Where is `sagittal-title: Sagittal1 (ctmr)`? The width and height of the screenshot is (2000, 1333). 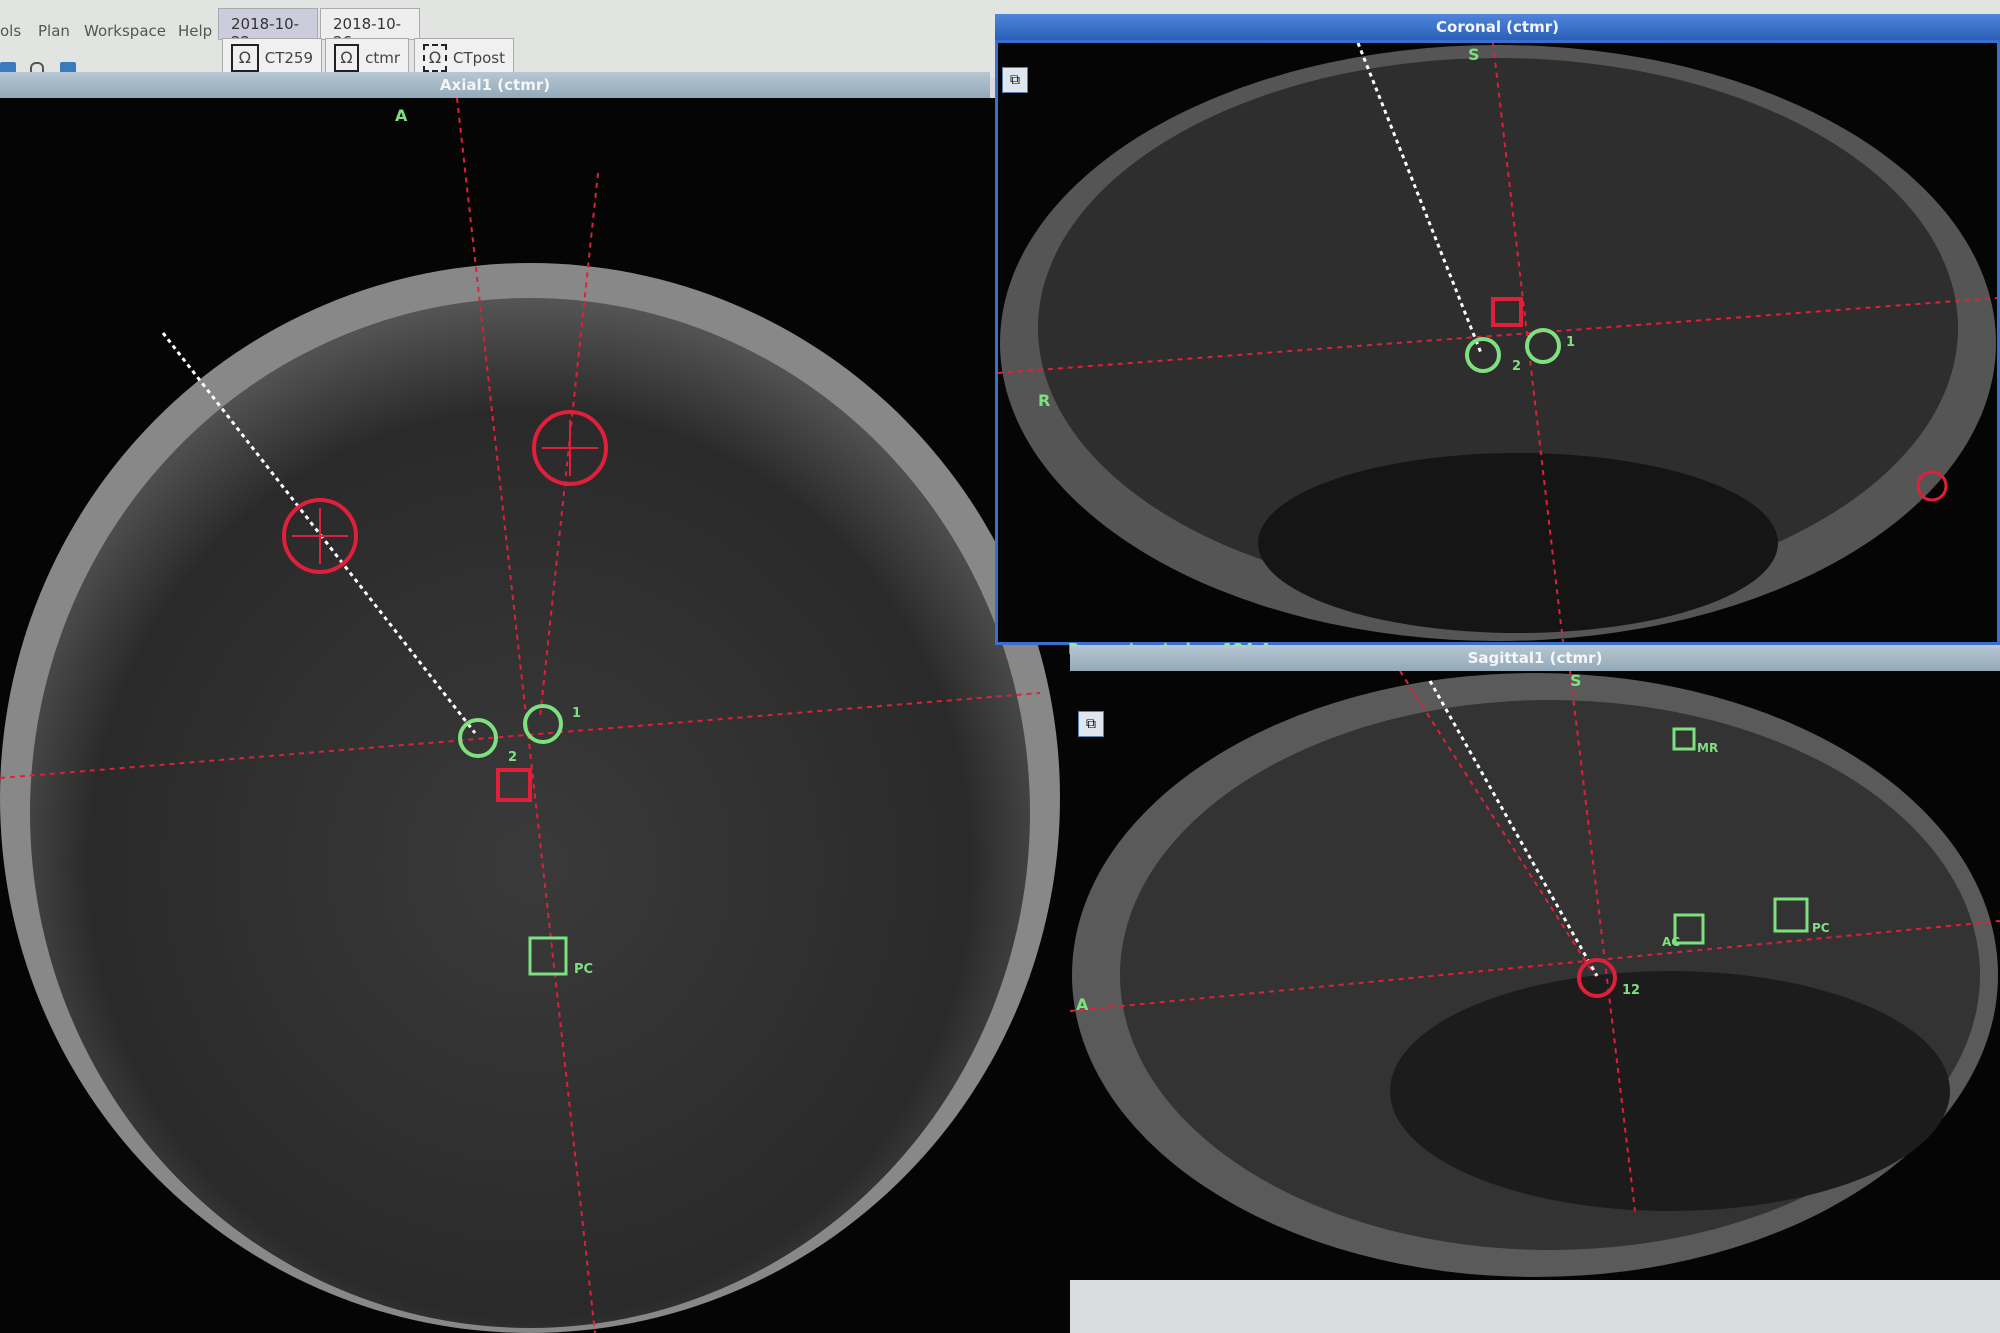 sagittal-title: Sagittal1 (ctmr) is located at coordinates (1535, 658).